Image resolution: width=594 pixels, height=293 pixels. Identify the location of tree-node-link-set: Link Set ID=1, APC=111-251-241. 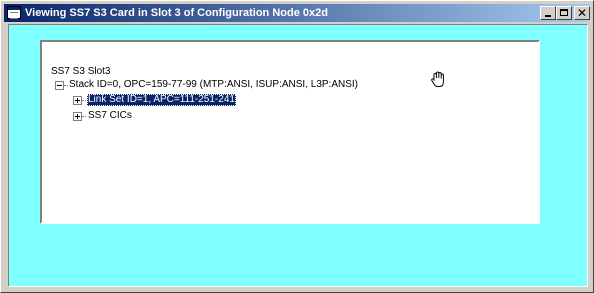
(161, 100).